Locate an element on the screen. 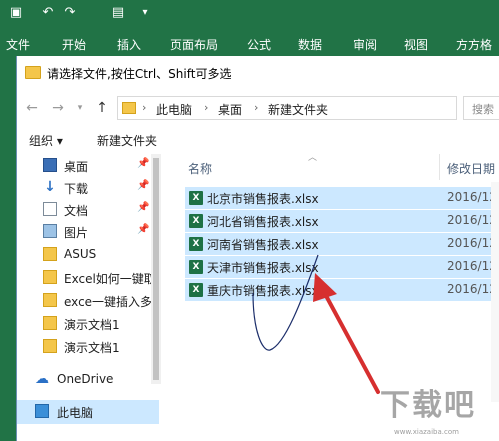  breadcrumb-this-pc: 此电脑 is located at coordinates (174, 109).